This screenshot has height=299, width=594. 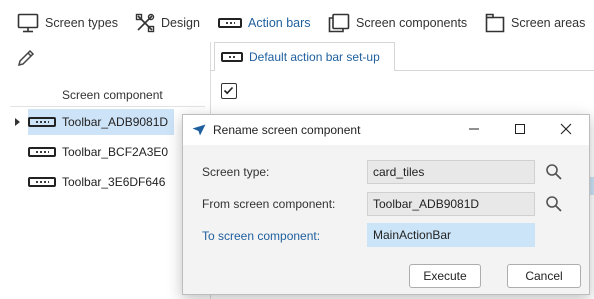 What do you see at coordinates (112, 95) in the screenshot?
I see `tree-column-header: Screen component` at bounding box center [112, 95].